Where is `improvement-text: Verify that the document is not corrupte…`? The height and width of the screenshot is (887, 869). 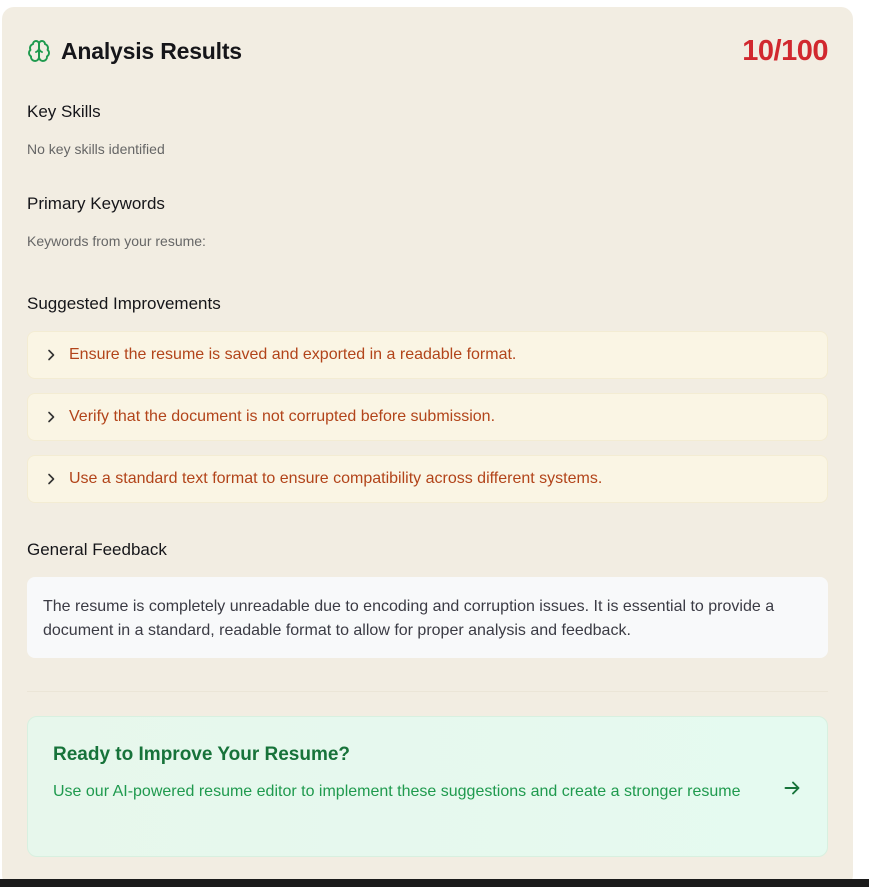
improvement-text: Verify that the document is not corrupte… is located at coordinates (282, 416).